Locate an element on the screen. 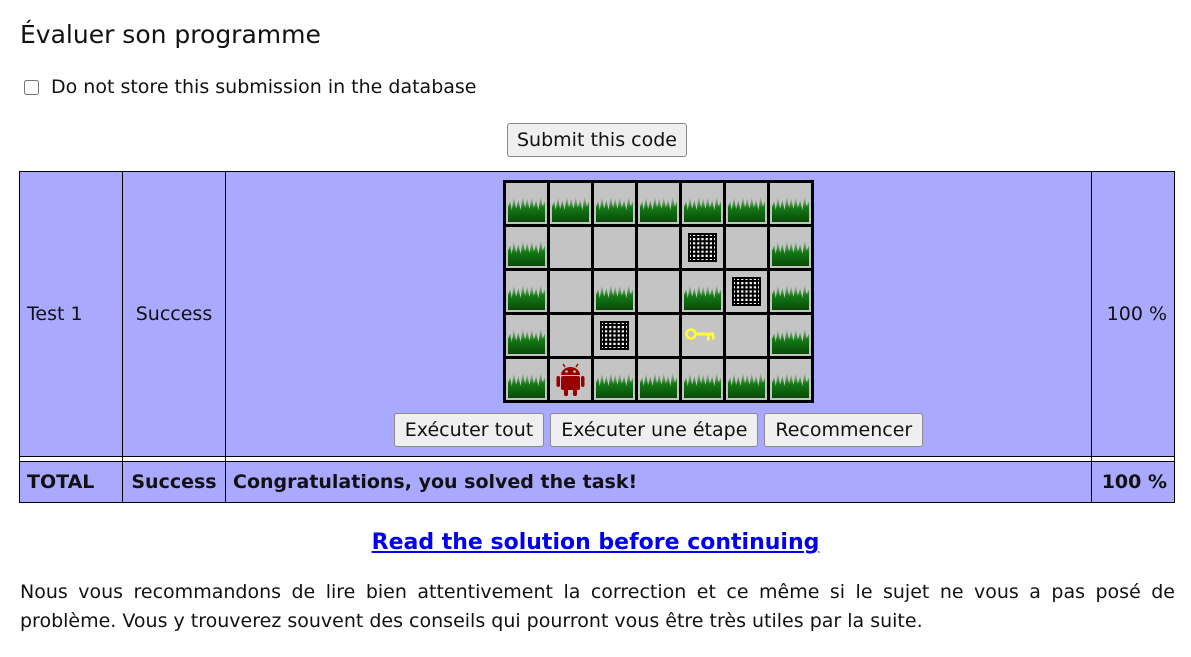  total-label: TOTAL is located at coordinates (71, 482).